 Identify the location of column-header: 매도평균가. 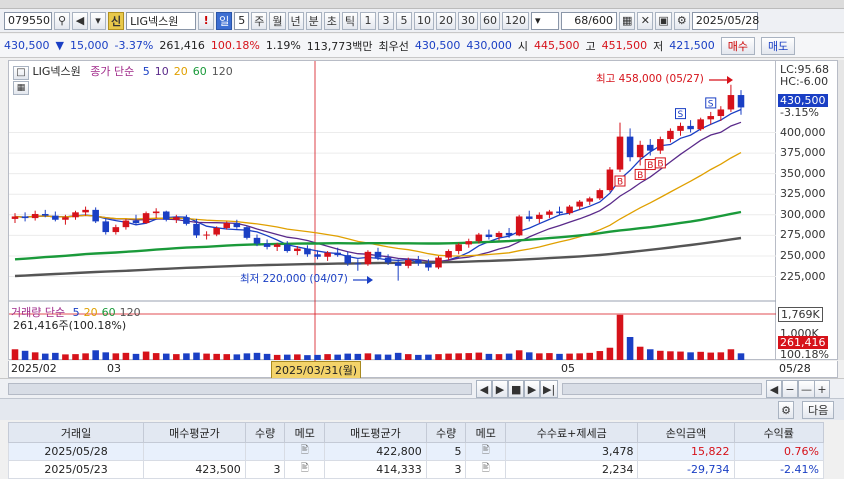
(375, 432).